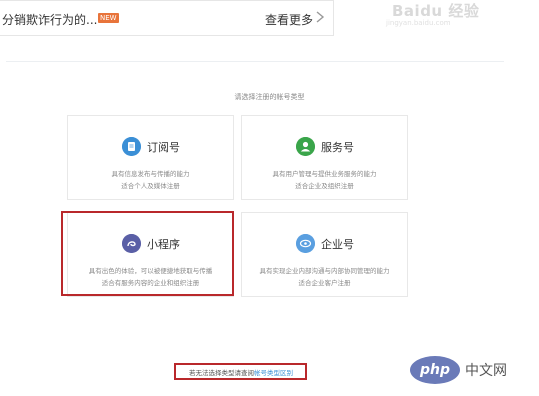  What do you see at coordinates (255, 61) in the screenshot?
I see `divider` at bounding box center [255, 61].